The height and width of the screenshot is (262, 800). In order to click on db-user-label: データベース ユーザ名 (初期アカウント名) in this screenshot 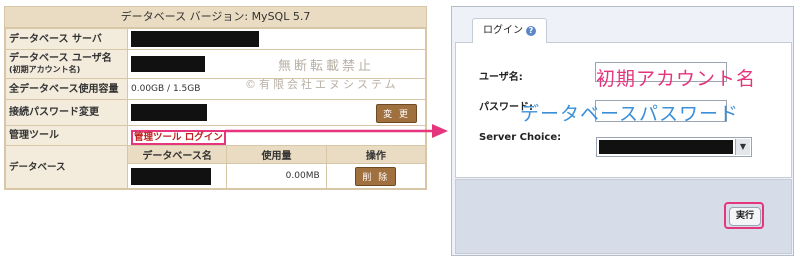, I will do `click(66, 64)`.